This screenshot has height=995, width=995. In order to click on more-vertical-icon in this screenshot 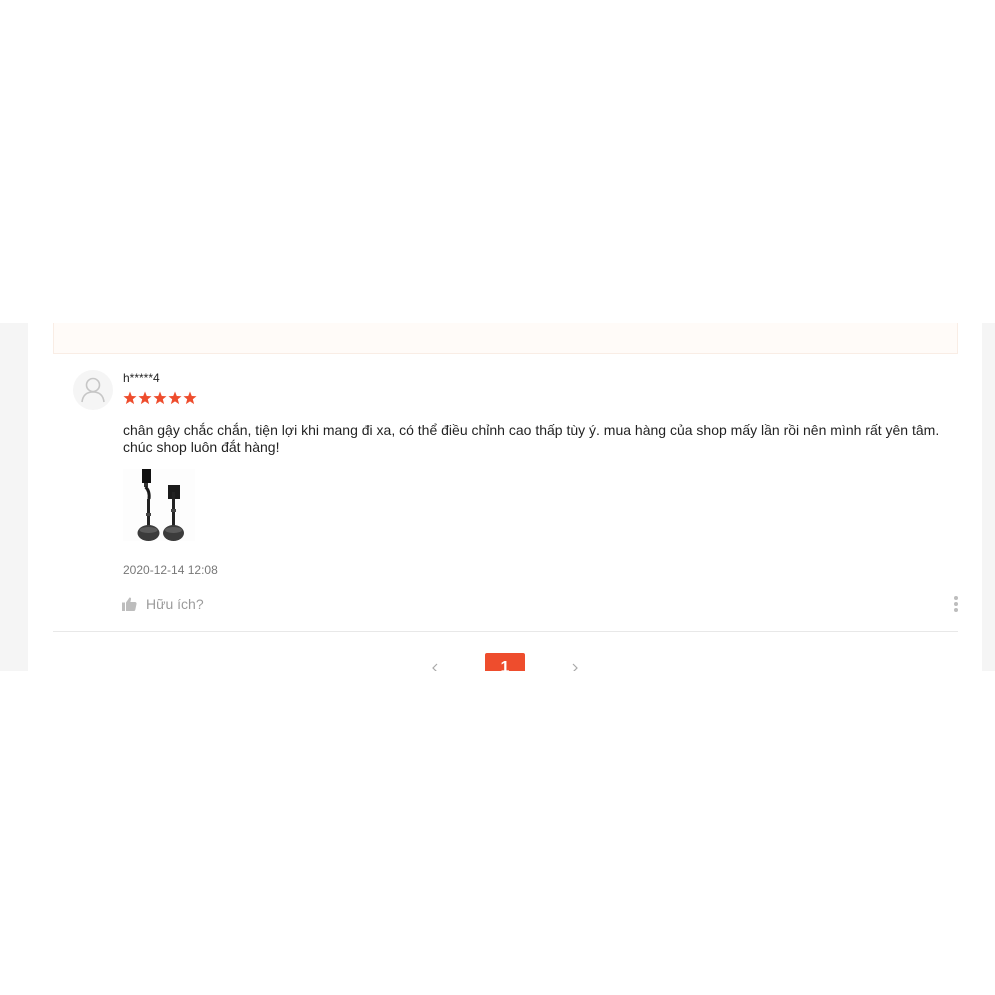, I will do `click(956, 604)`.